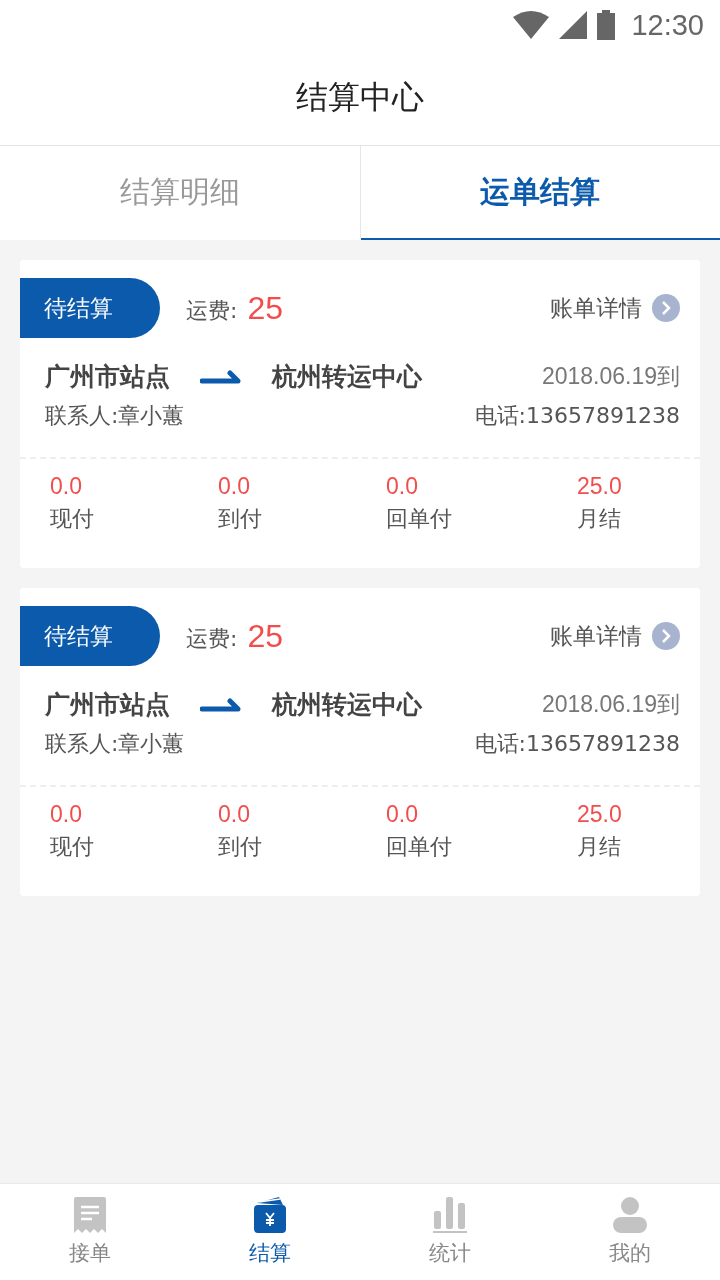 This screenshot has width=720, height=1280. I want to click on nav-item: 结算, so click(270, 1232).